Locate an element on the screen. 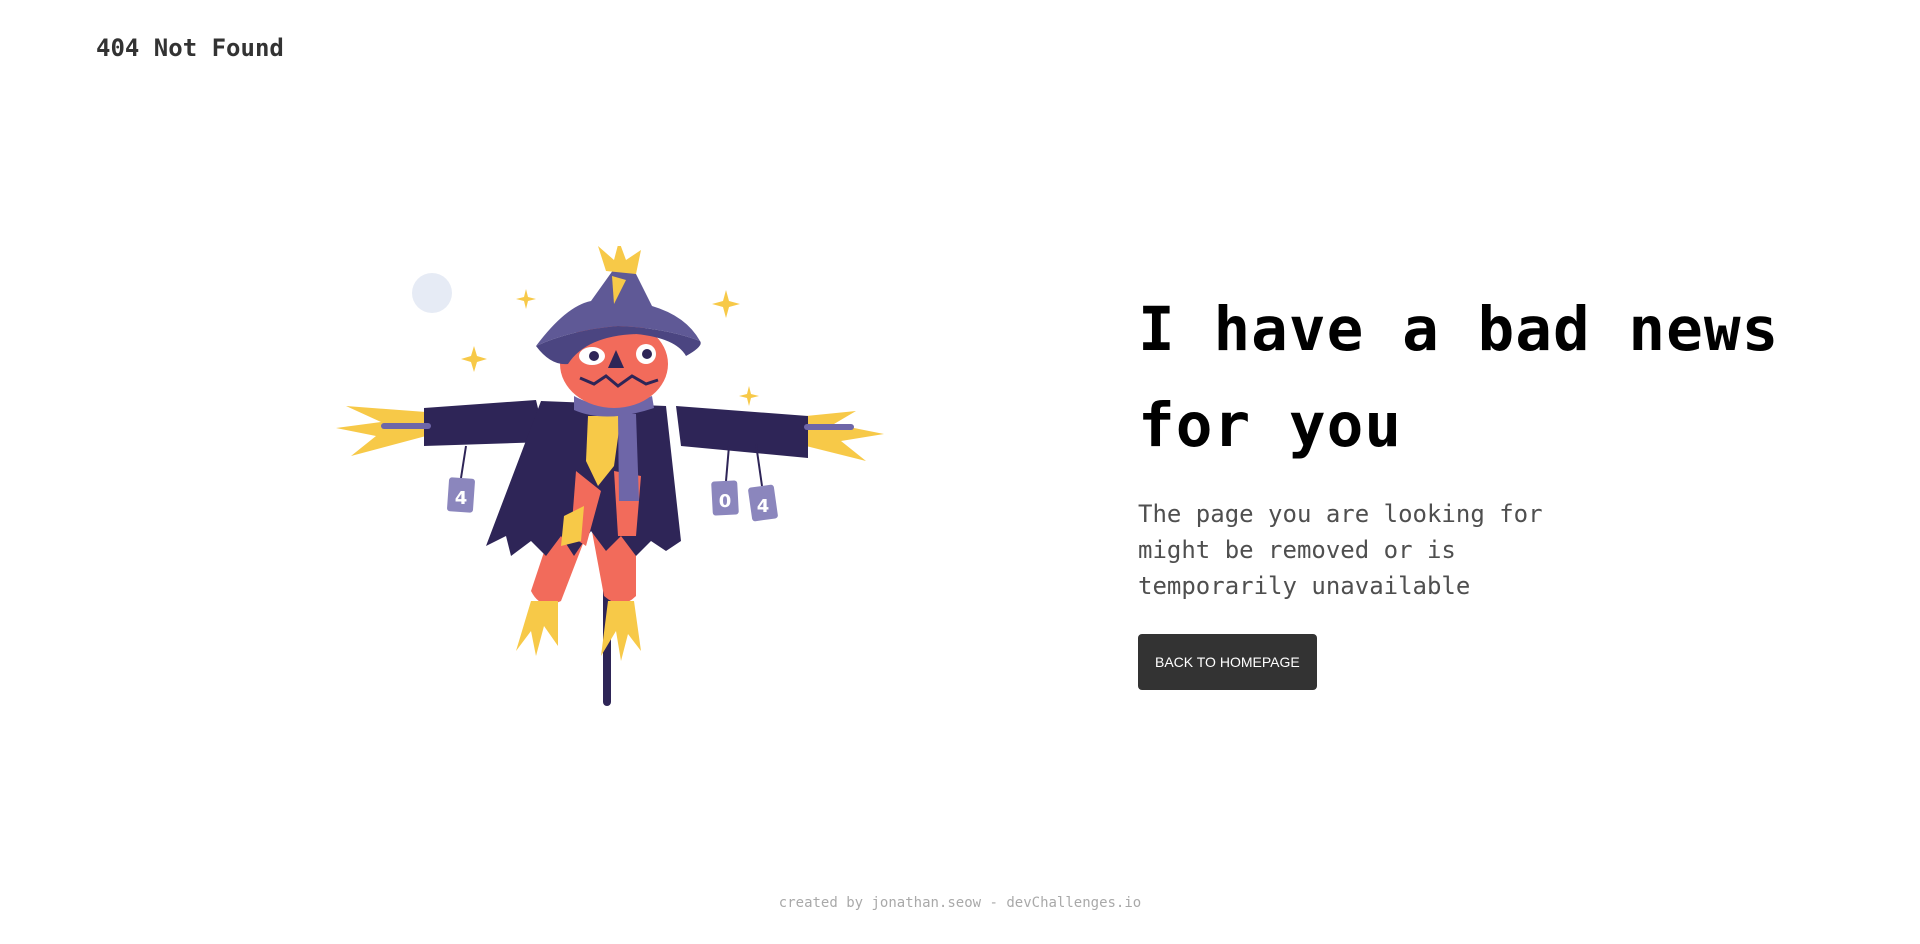  svg-text: 0 is located at coordinates (725, 501).